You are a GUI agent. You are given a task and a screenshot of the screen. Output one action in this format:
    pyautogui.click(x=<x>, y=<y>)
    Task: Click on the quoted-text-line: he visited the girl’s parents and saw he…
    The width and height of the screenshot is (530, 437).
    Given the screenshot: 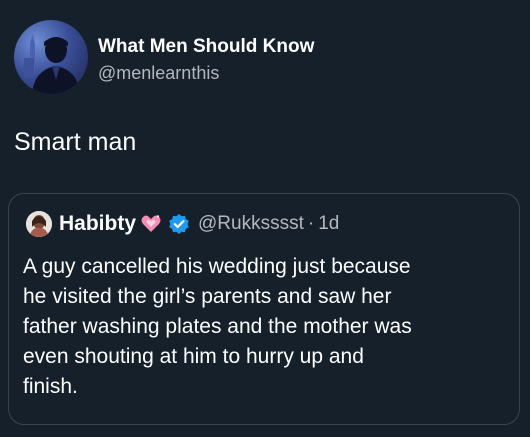 What is the action you would take?
    pyautogui.click(x=207, y=296)
    